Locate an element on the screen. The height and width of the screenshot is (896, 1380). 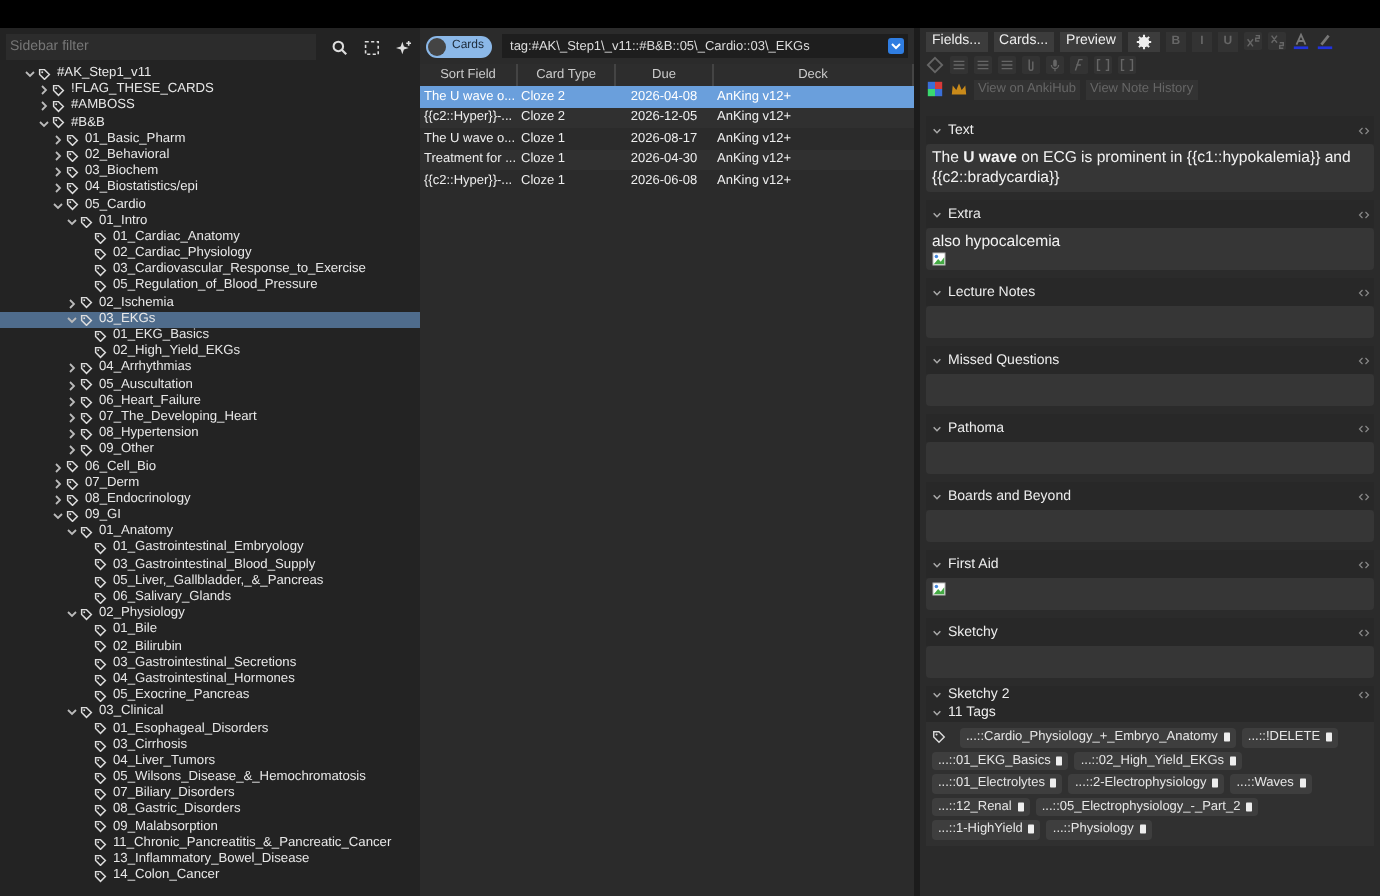
grid-icon is located at coordinates (935, 89).